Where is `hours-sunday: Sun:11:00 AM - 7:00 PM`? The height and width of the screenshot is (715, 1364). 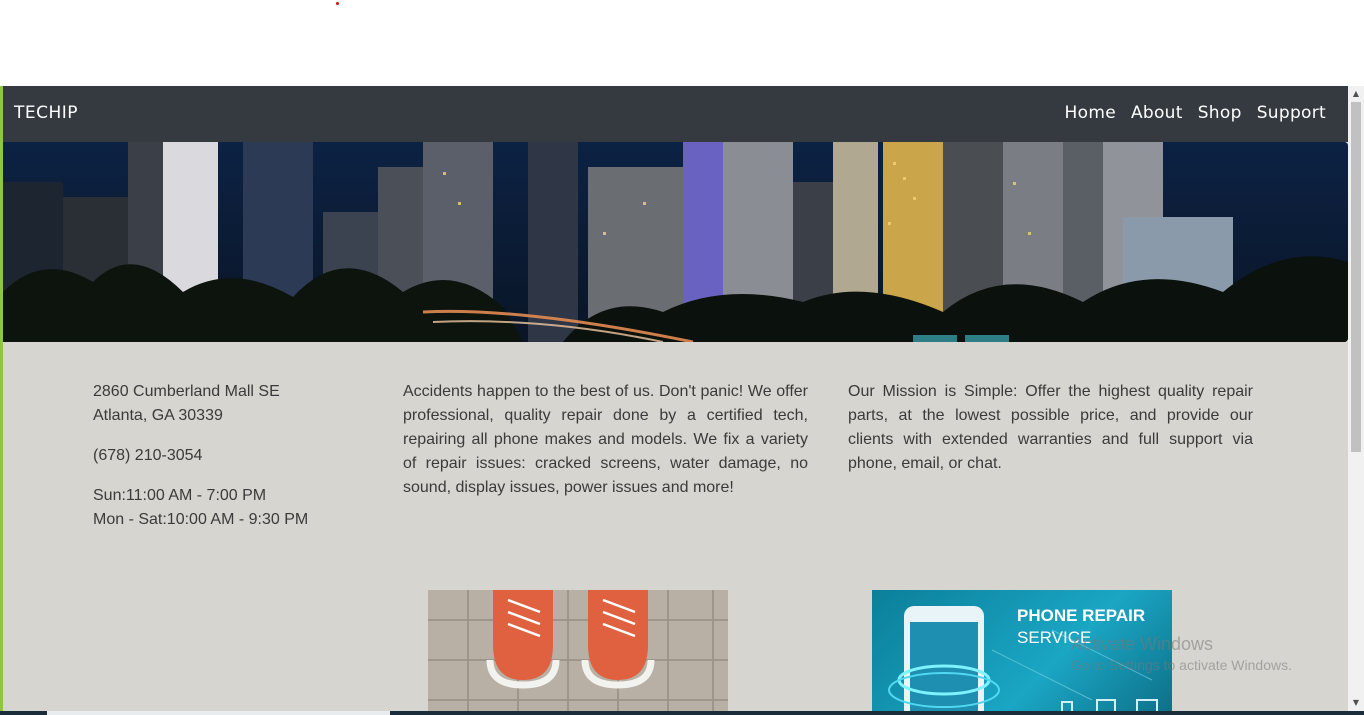
hours-sunday: Sun:11:00 AM - 7:00 PM is located at coordinates (180, 495).